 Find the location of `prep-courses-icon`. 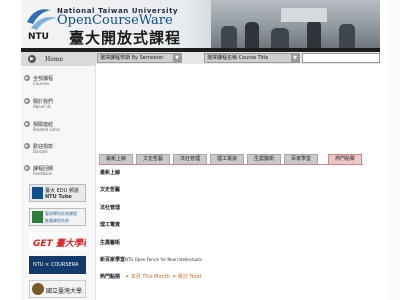

prep-courses-icon is located at coordinates (37, 217).